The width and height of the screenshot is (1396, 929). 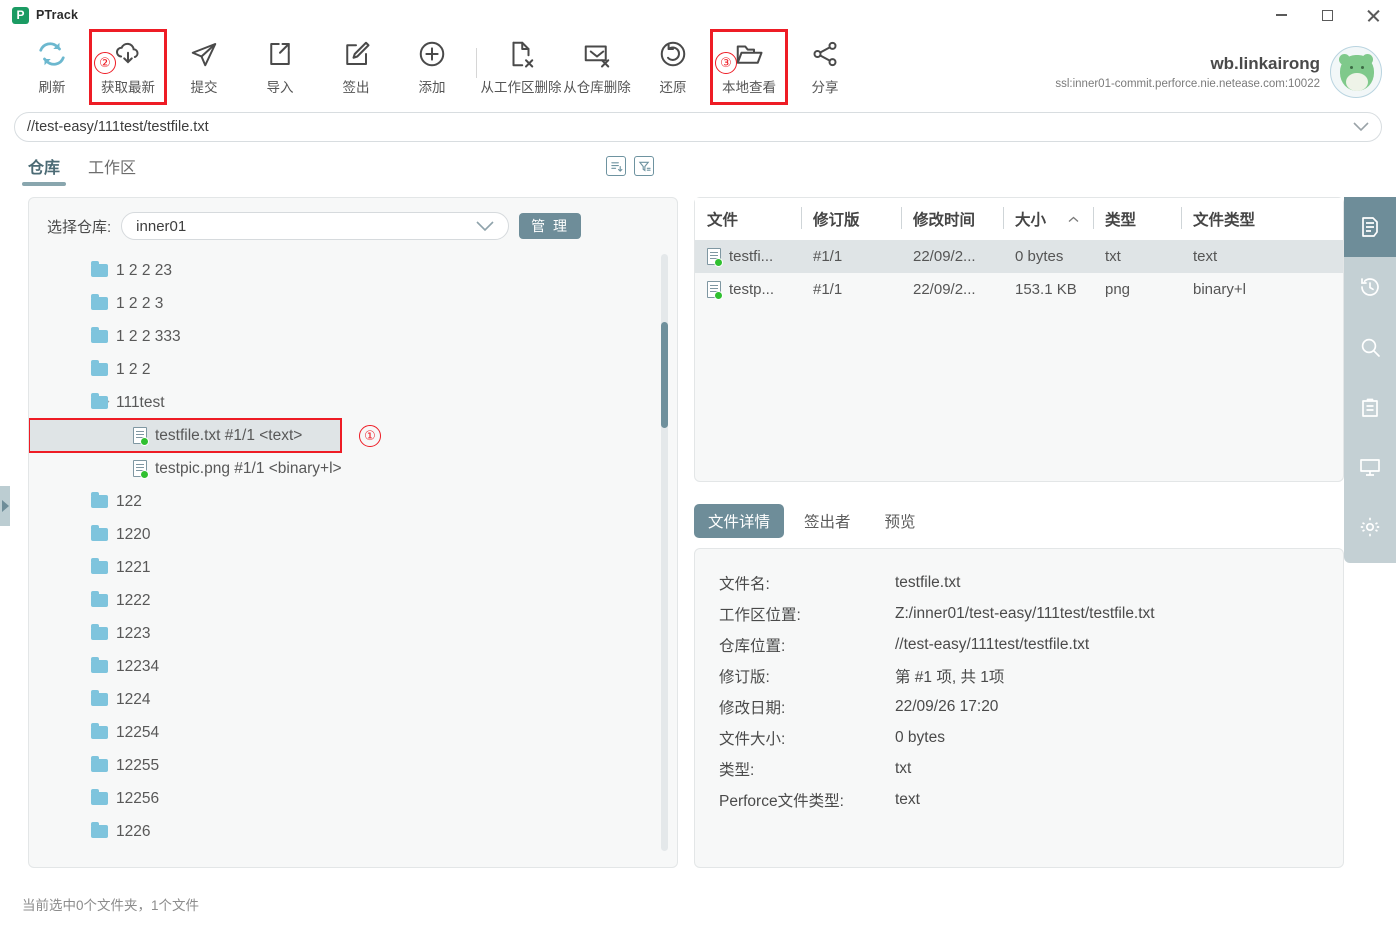 I want to click on detail-value: //test-easy/111test/testfile.txt, so click(x=992, y=644).